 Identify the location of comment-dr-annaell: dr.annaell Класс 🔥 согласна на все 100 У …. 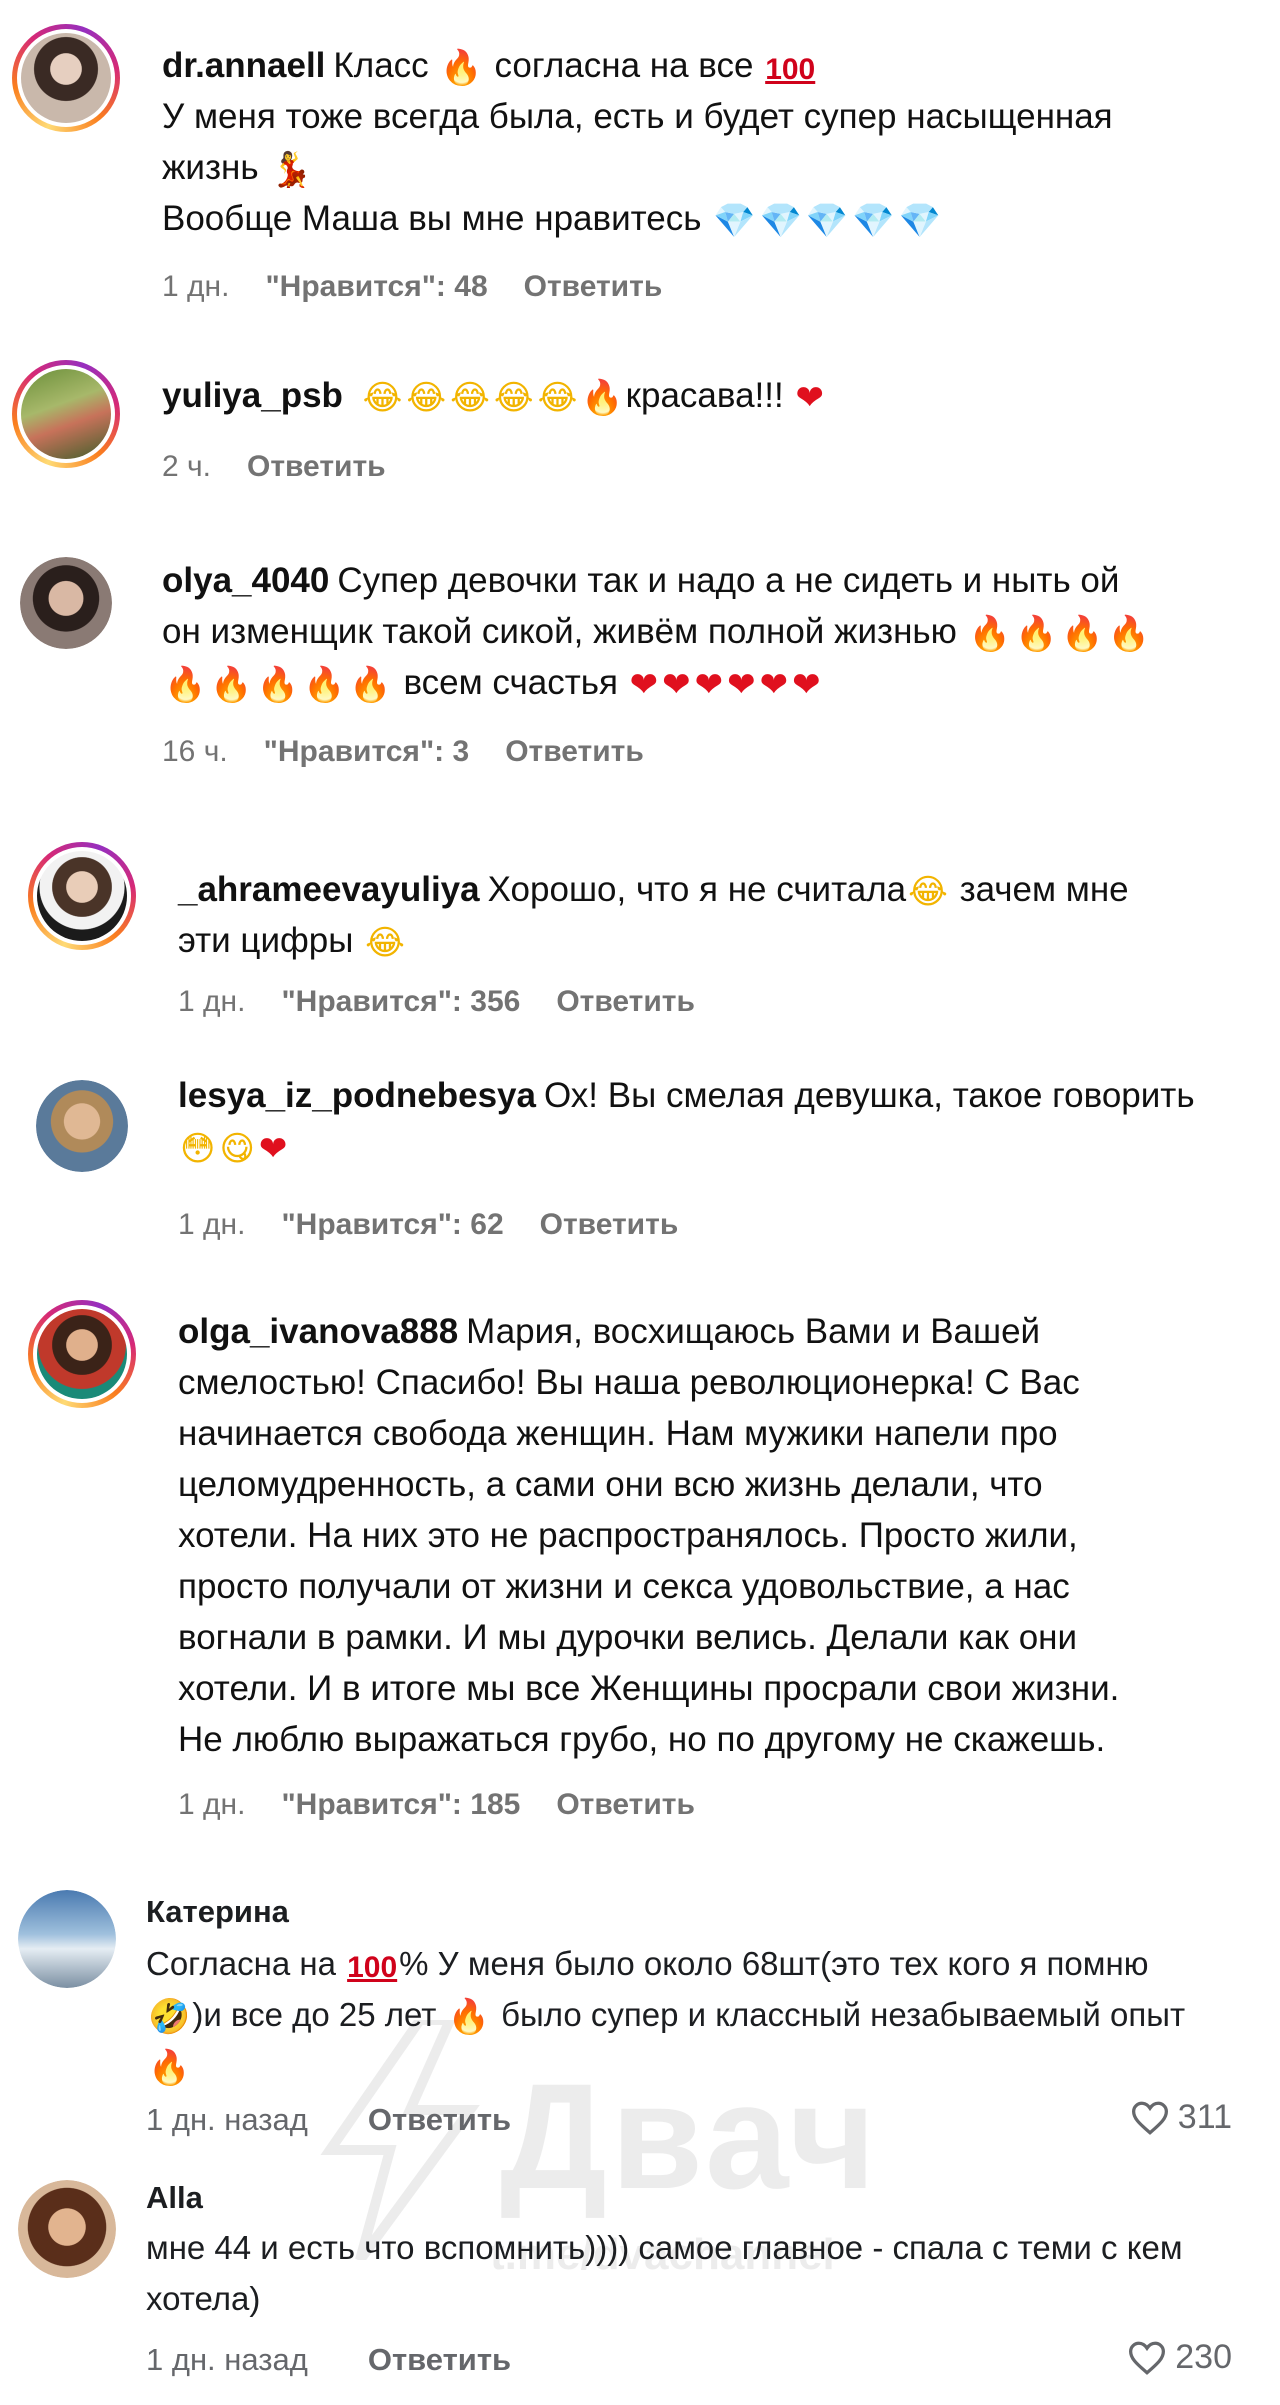
(640, 151).